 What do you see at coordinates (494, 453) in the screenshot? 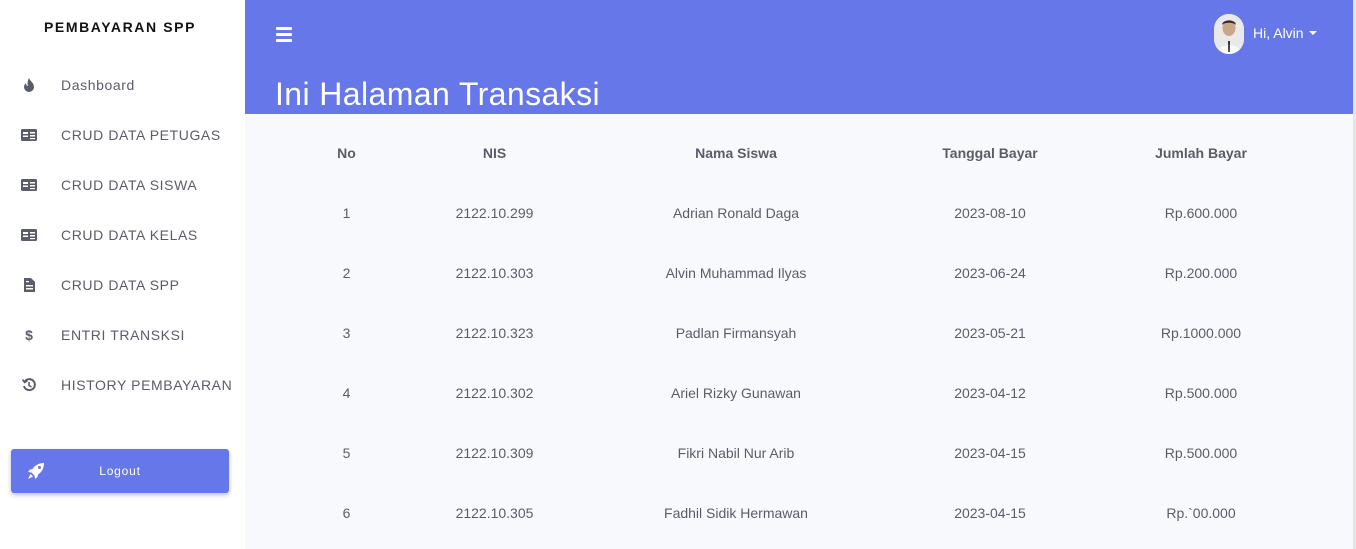
I see `cell-nis: 2122.10.309` at bounding box center [494, 453].